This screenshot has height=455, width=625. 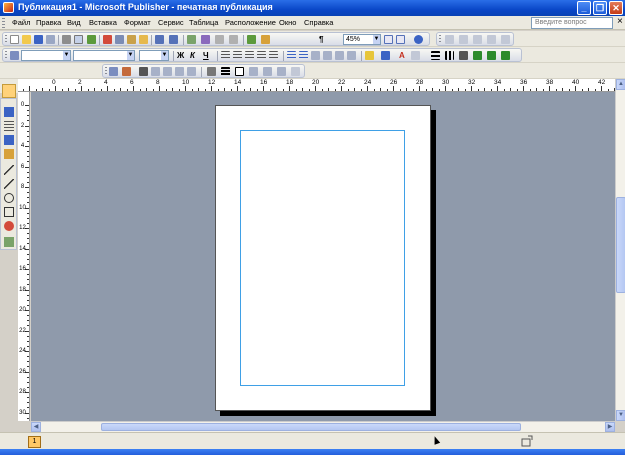 What do you see at coordinates (415, 55) in the screenshot?
I see `font-color-dropdown-icon` at bounding box center [415, 55].